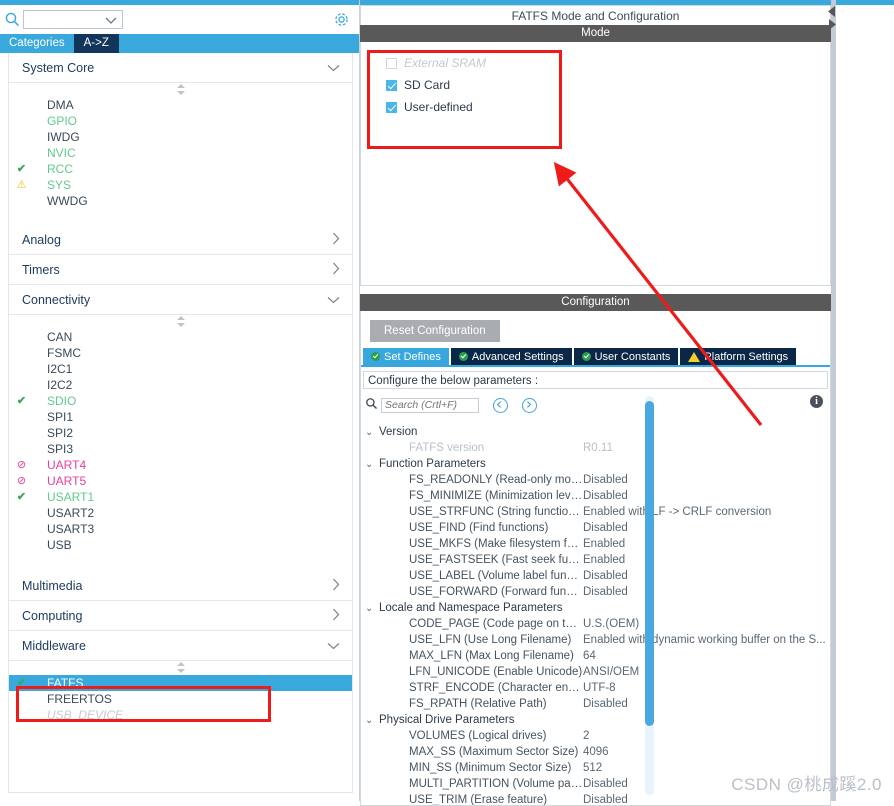  What do you see at coordinates (341, 19) in the screenshot?
I see `gear-icon` at bounding box center [341, 19].